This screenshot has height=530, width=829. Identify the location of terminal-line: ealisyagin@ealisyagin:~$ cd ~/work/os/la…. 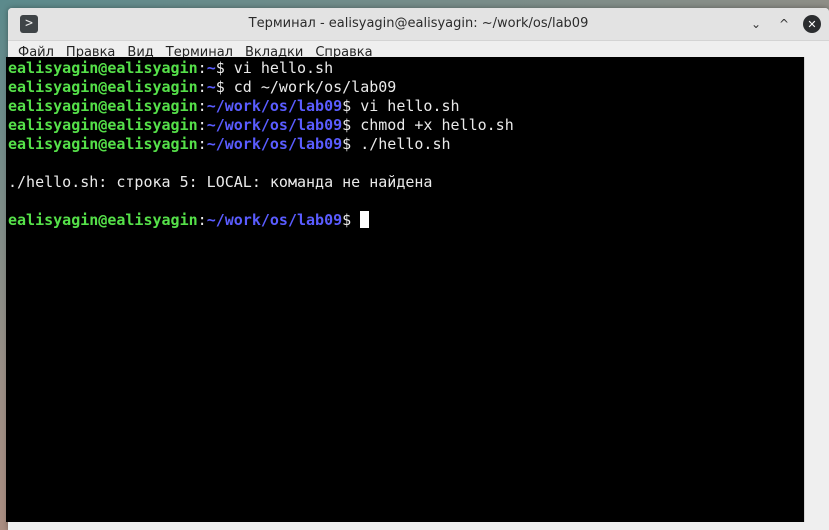
(406, 87).